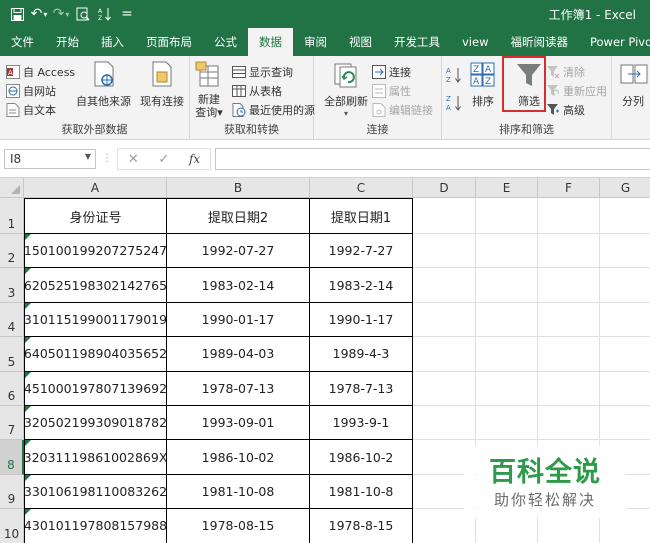  What do you see at coordinates (361, 526) in the screenshot?
I see `table-cell: 1978-8-15` at bounding box center [361, 526].